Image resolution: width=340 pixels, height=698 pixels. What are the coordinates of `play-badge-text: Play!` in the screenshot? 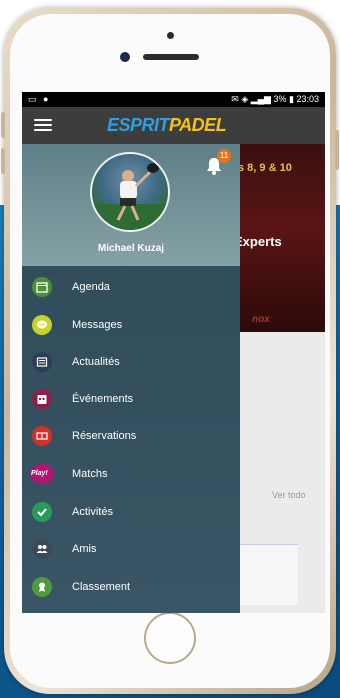 It's located at (39, 473).